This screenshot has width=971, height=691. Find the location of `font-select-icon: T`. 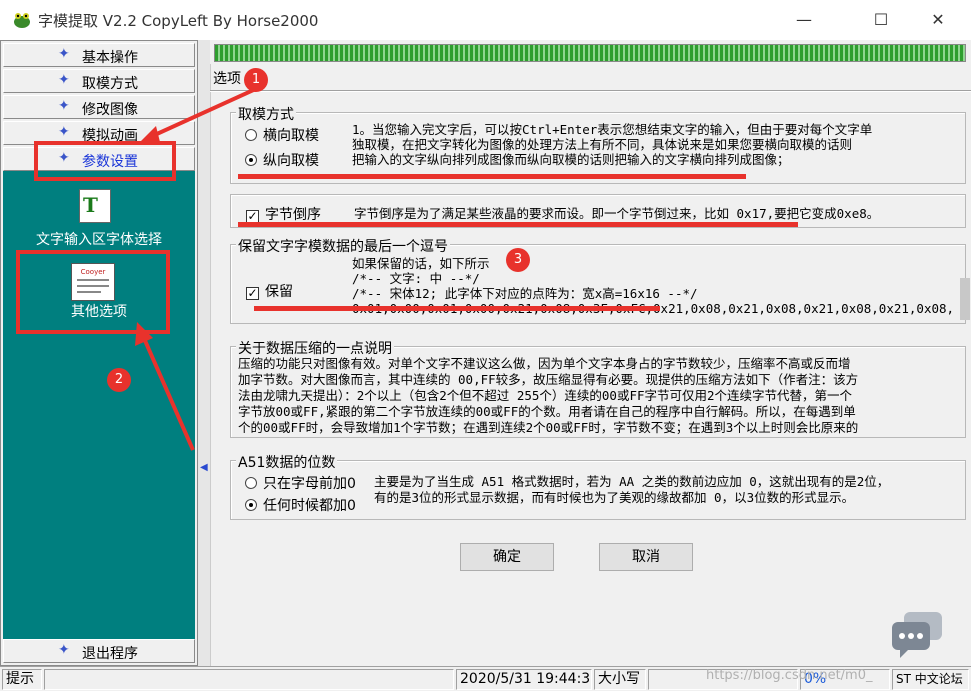

font-select-icon: T is located at coordinates (95, 206).